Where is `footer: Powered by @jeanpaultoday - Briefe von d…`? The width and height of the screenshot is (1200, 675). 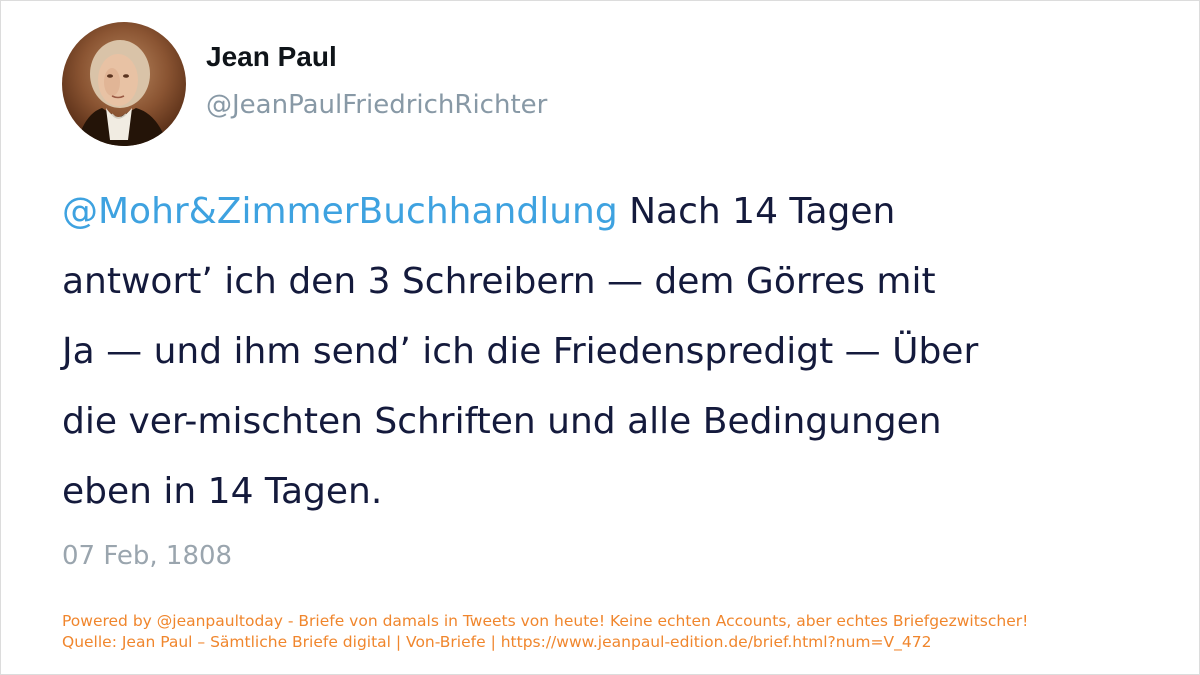
footer: Powered by @jeanpaultoday - Briefe von d… is located at coordinates (545, 632).